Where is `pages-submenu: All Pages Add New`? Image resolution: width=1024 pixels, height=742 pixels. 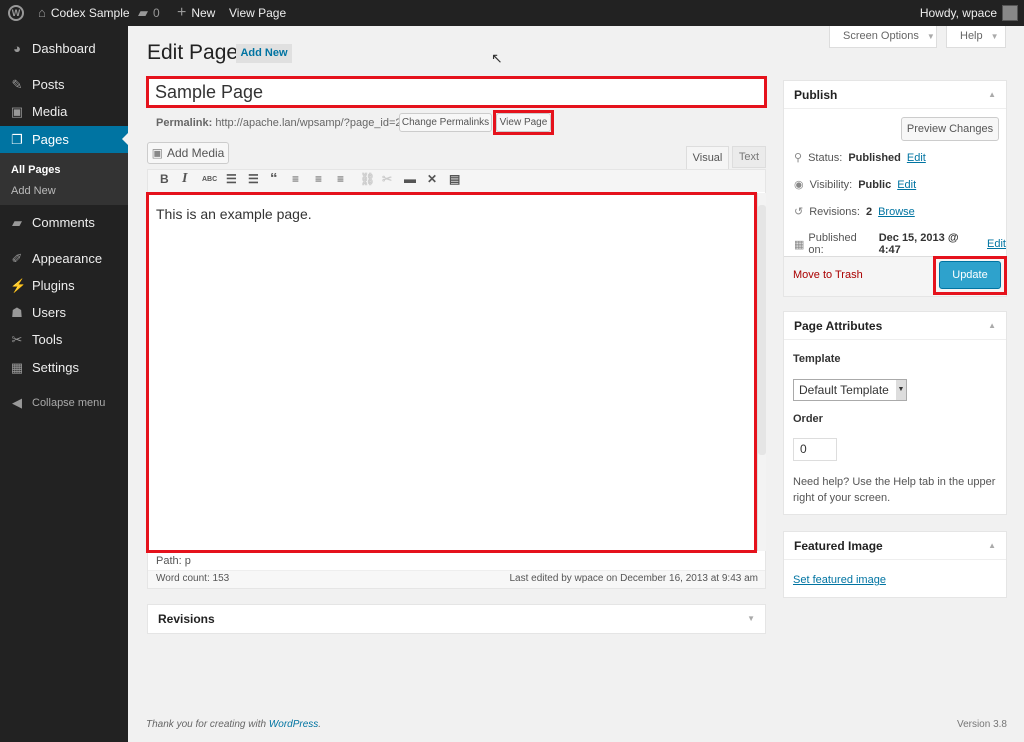 pages-submenu: All Pages Add New is located at coordinates (64, 179).